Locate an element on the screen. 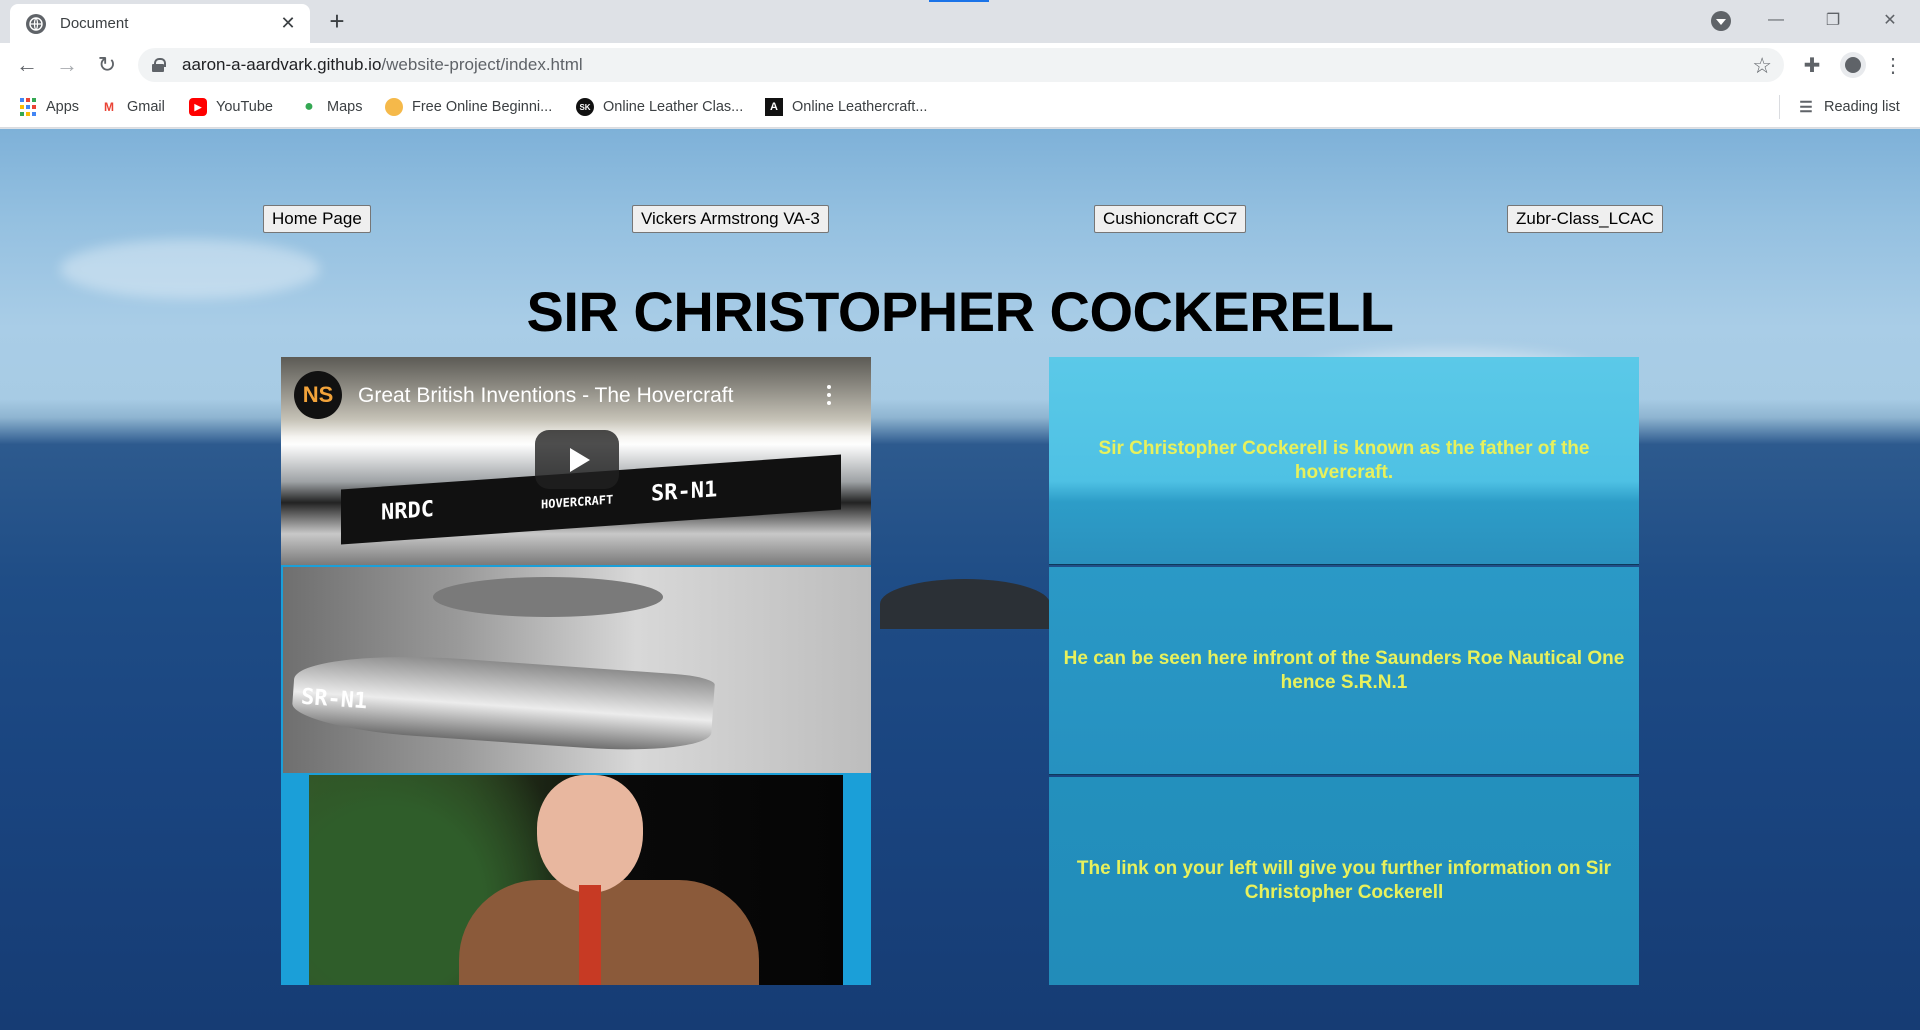 This screenshot has height=1030, width=1920. bookmark-favicon: A is located at coordinates (774, 107).